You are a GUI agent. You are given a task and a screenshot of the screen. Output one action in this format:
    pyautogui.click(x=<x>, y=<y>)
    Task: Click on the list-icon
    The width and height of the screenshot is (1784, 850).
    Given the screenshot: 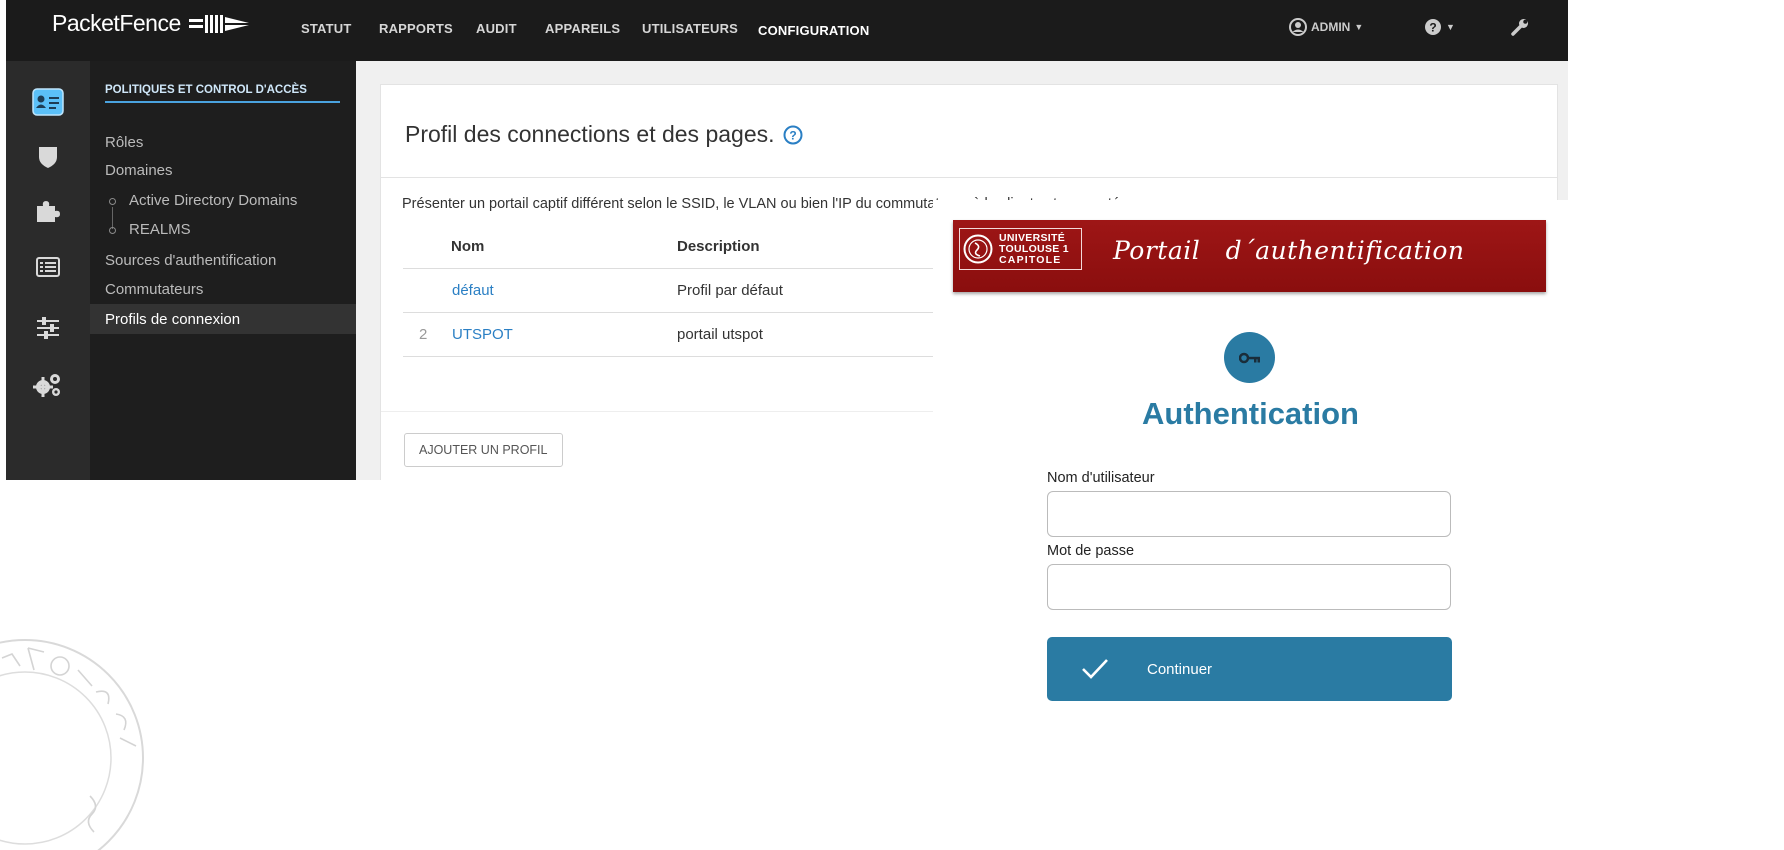 What is the action you would take?
    pyautogui.click(x=48, y=267)
    